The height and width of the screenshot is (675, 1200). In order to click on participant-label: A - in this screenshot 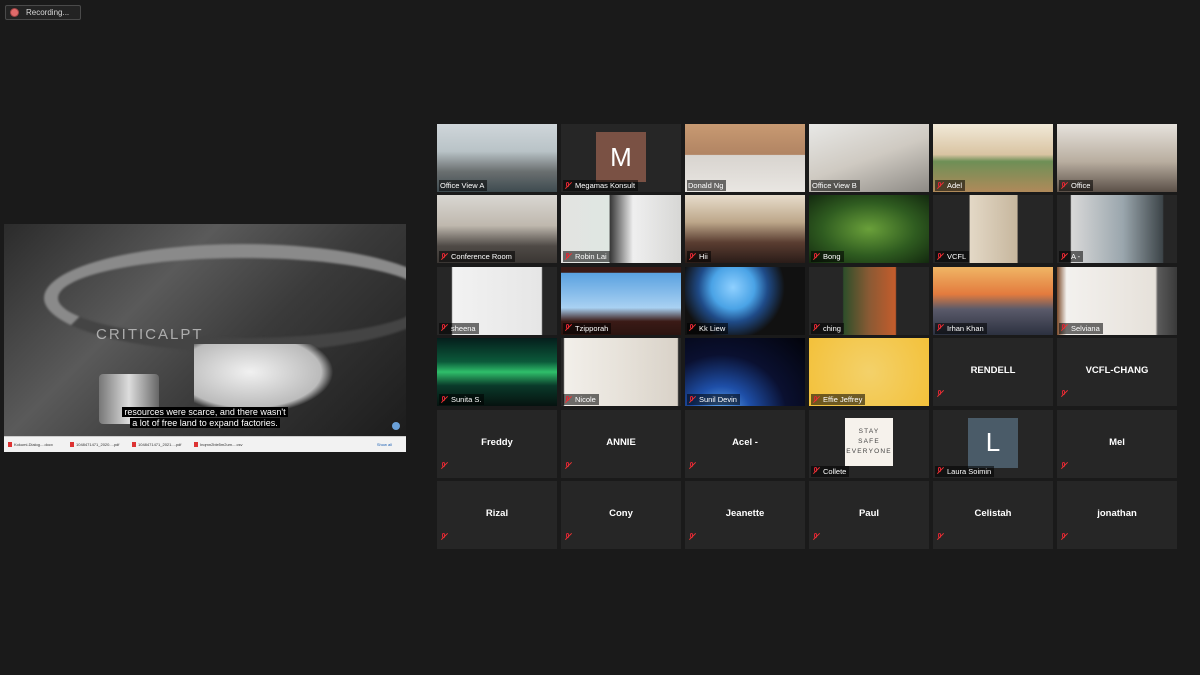, I will do `click(1071, 257)`.